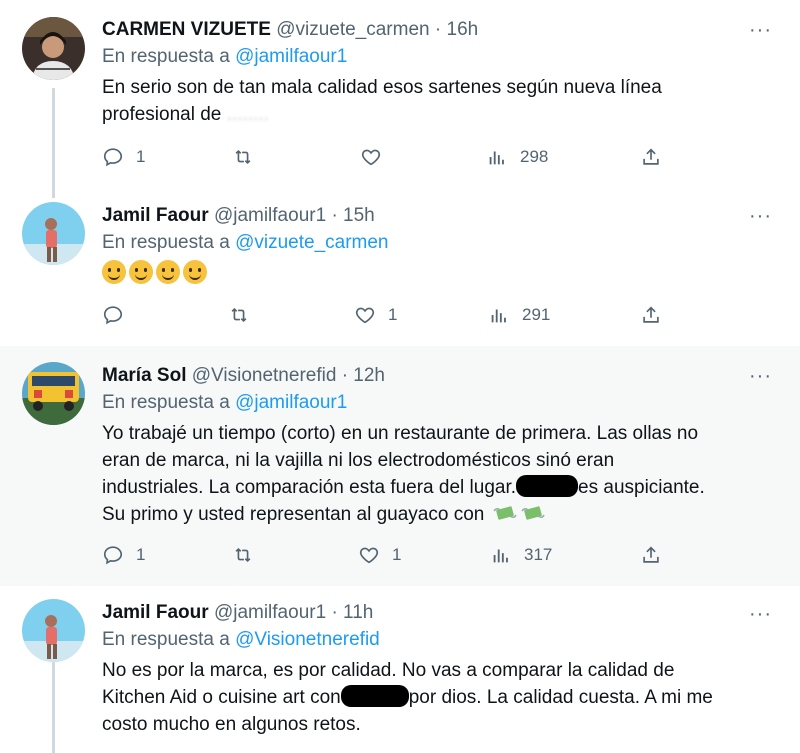 This screenshot has width=800, height=753. Describe the element at coordinates (441, 403) in the screenshot. I see `reply-context: En respuesta a @jamilfaour1` at that location.